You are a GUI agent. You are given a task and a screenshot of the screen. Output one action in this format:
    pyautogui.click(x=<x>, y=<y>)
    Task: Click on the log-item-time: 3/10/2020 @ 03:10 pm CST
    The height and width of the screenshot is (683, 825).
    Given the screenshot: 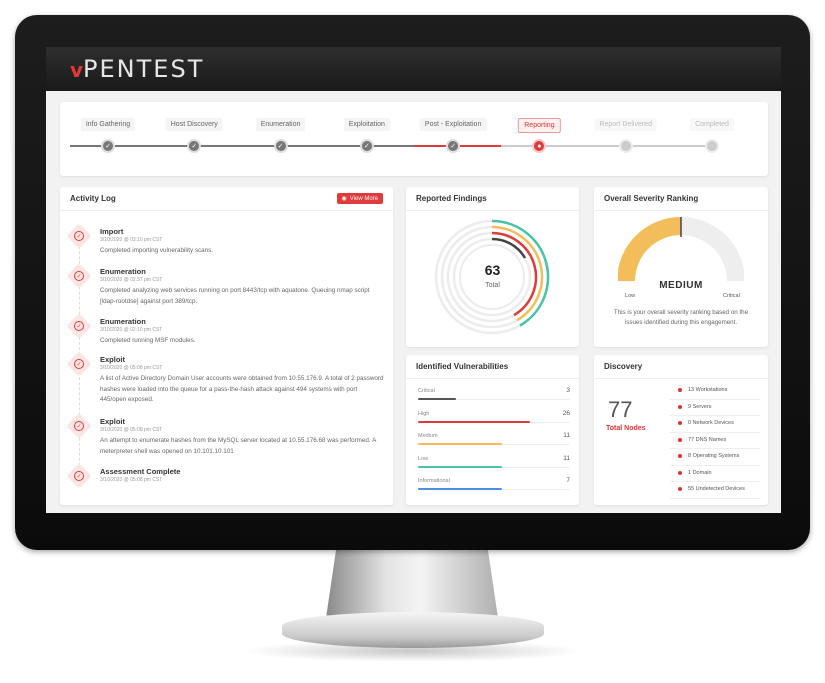 What is the action you would take?
    pyautogui.click(x=131, y=240)
    